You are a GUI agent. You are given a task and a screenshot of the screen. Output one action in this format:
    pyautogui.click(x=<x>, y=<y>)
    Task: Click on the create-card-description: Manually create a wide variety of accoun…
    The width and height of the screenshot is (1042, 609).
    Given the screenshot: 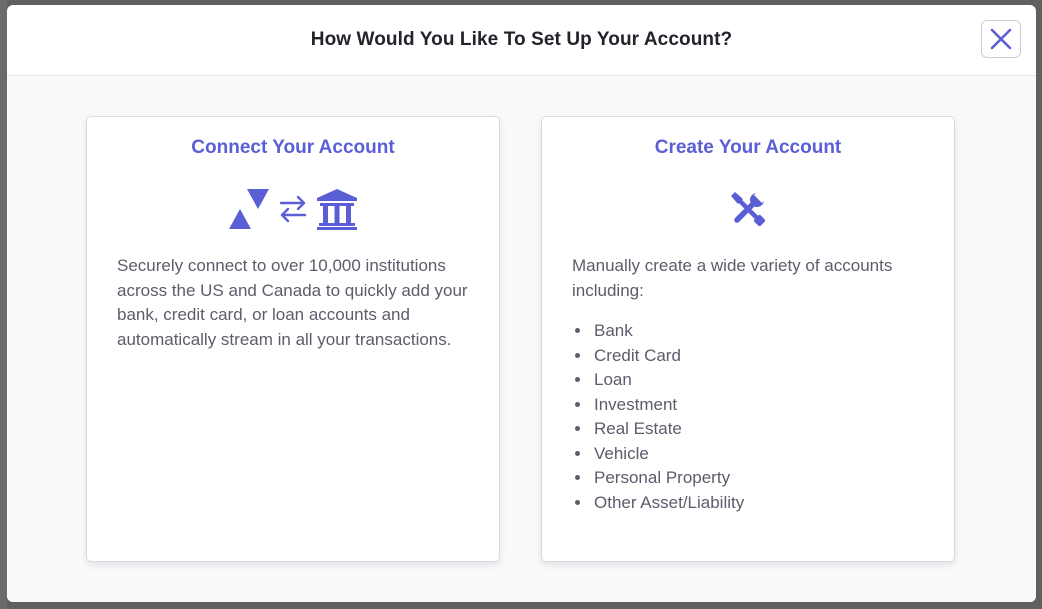 What is the action you would take?
    pyautogui.click(x=732, y=278)
    